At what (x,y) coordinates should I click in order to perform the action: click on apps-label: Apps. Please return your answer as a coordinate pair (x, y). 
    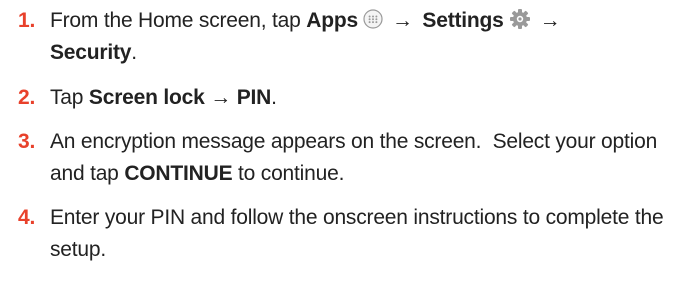
    Looking at the image, I should click on (332, 20).